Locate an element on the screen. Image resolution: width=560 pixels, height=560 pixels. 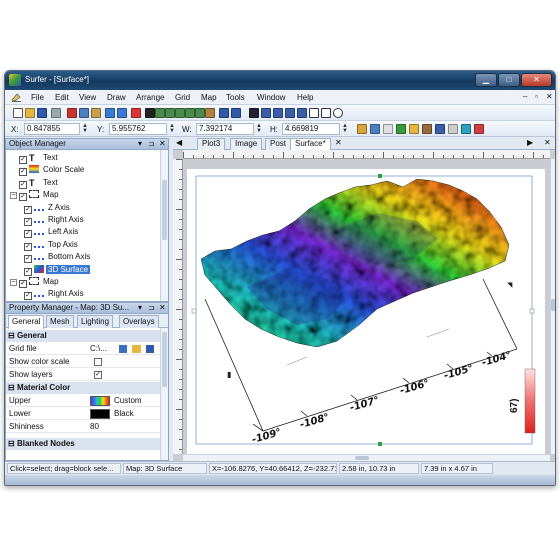
horizontal-scrollbar is located at coordinates (366, 457).